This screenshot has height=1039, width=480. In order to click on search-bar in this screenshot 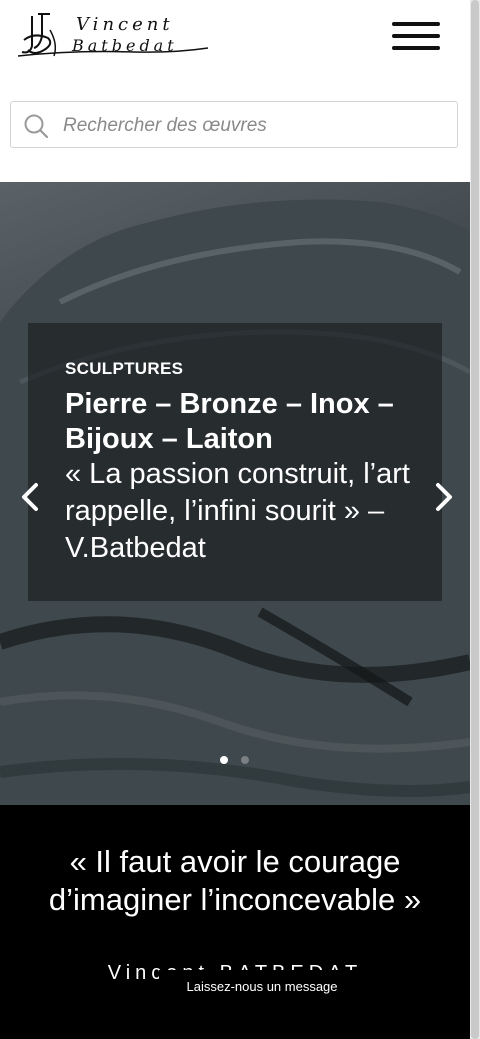, I will do `click(234, 124)`.